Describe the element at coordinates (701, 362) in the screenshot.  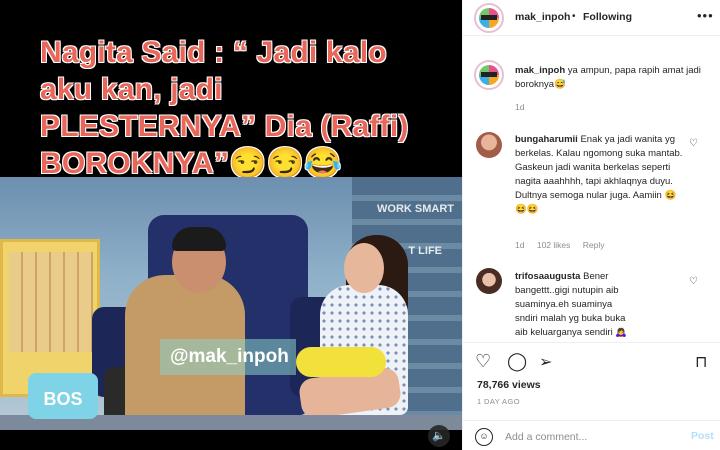
I see `bookmark-icon: ⊓` at that location.